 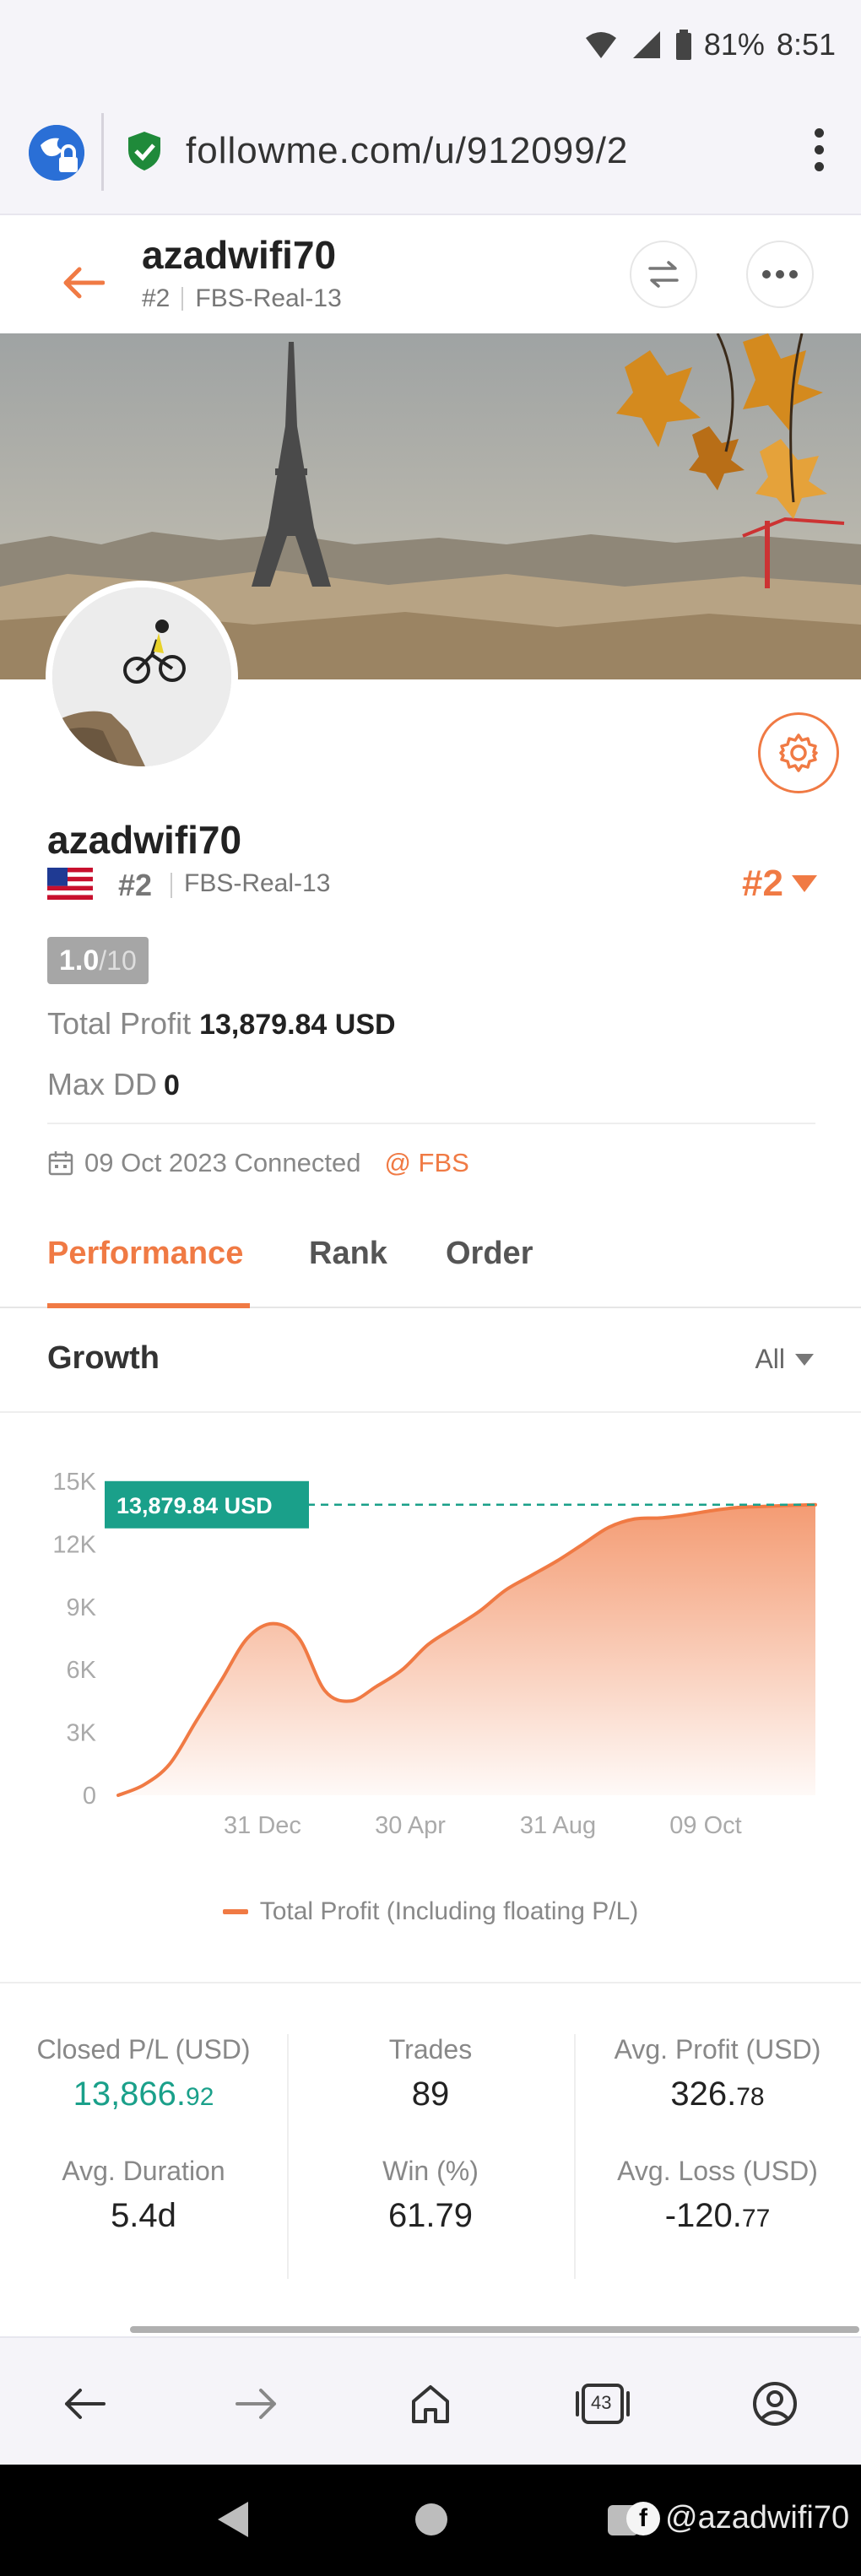 I want to click on tab-count: 43, so click(x=601, y=2402).